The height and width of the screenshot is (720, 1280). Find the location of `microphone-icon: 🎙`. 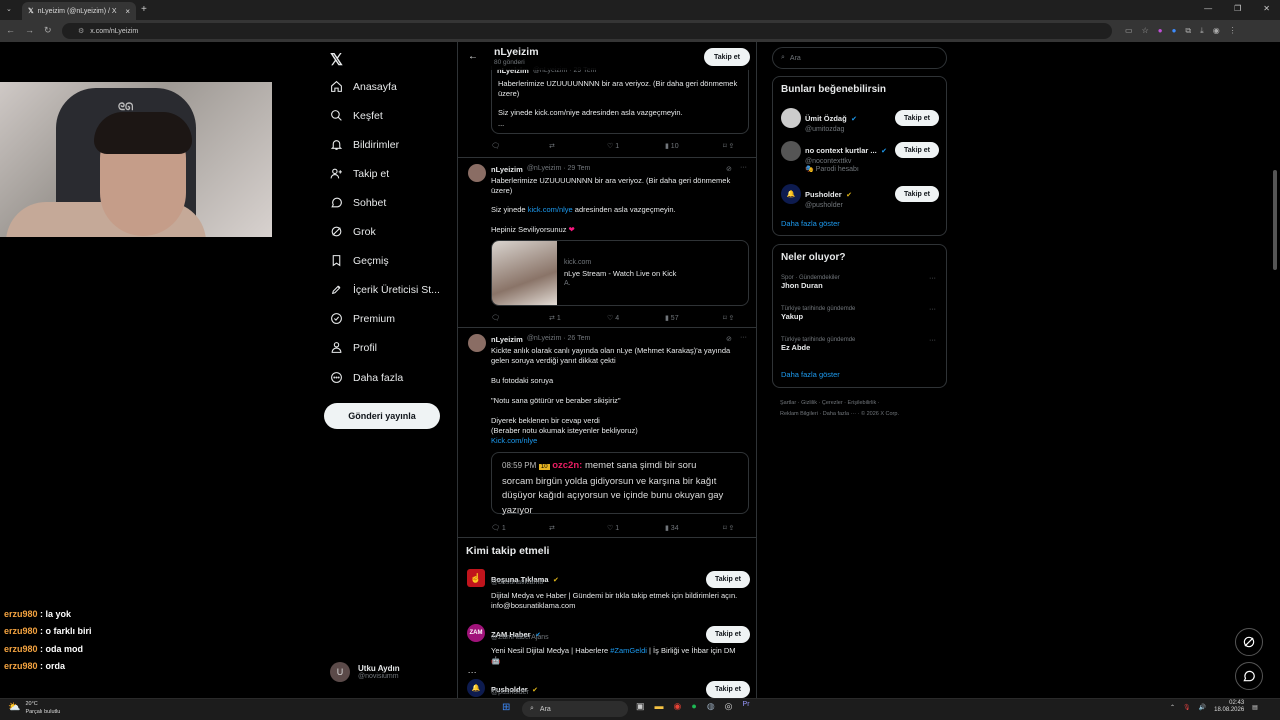

microphone-icon: 🎙 is located at coordinates (1187, 707).